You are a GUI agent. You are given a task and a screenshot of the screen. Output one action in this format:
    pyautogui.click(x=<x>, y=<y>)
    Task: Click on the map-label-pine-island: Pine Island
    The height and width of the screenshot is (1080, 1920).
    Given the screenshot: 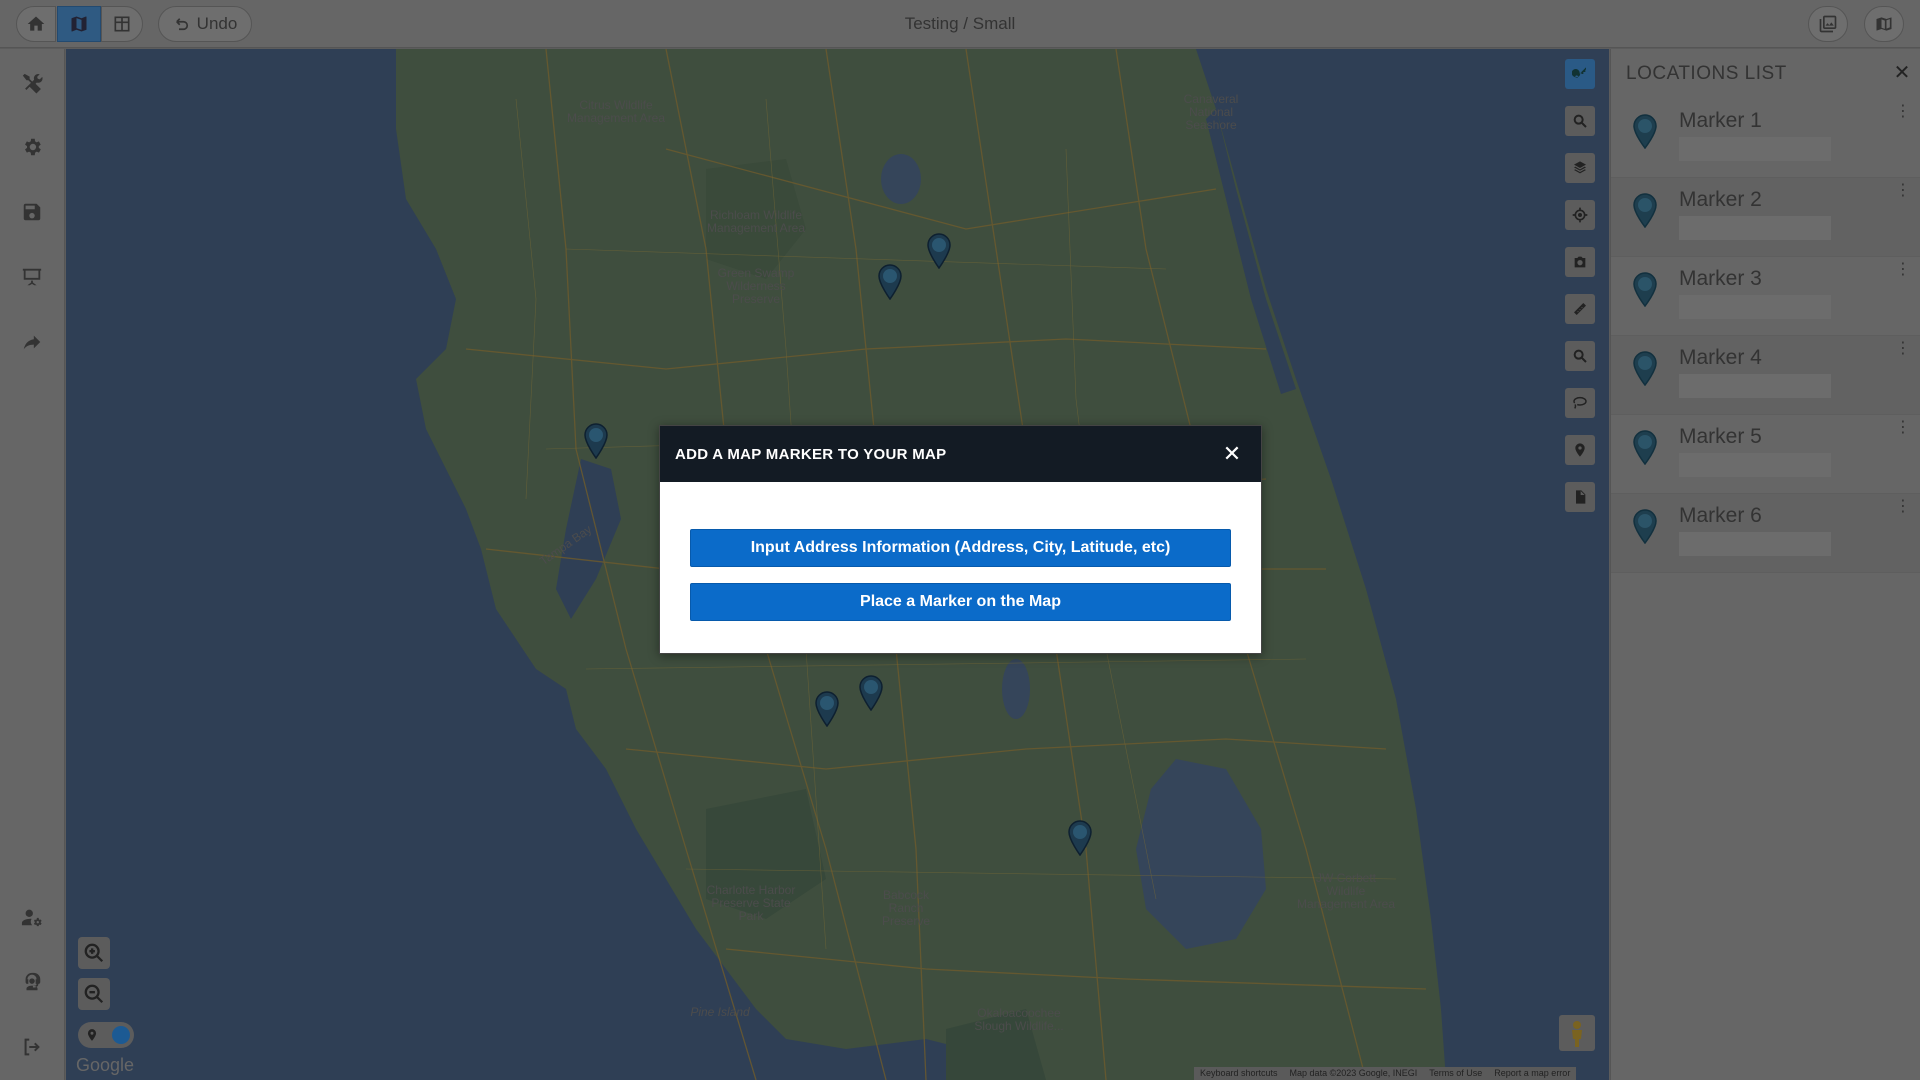 What is the action you would take?
    pyautogui.click(x=720, y=1012)
    